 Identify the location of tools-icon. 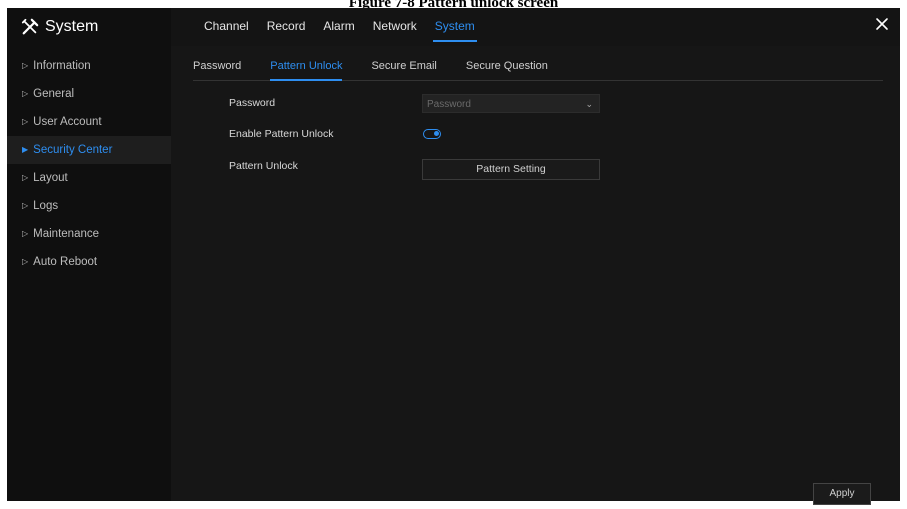
(30, 26).